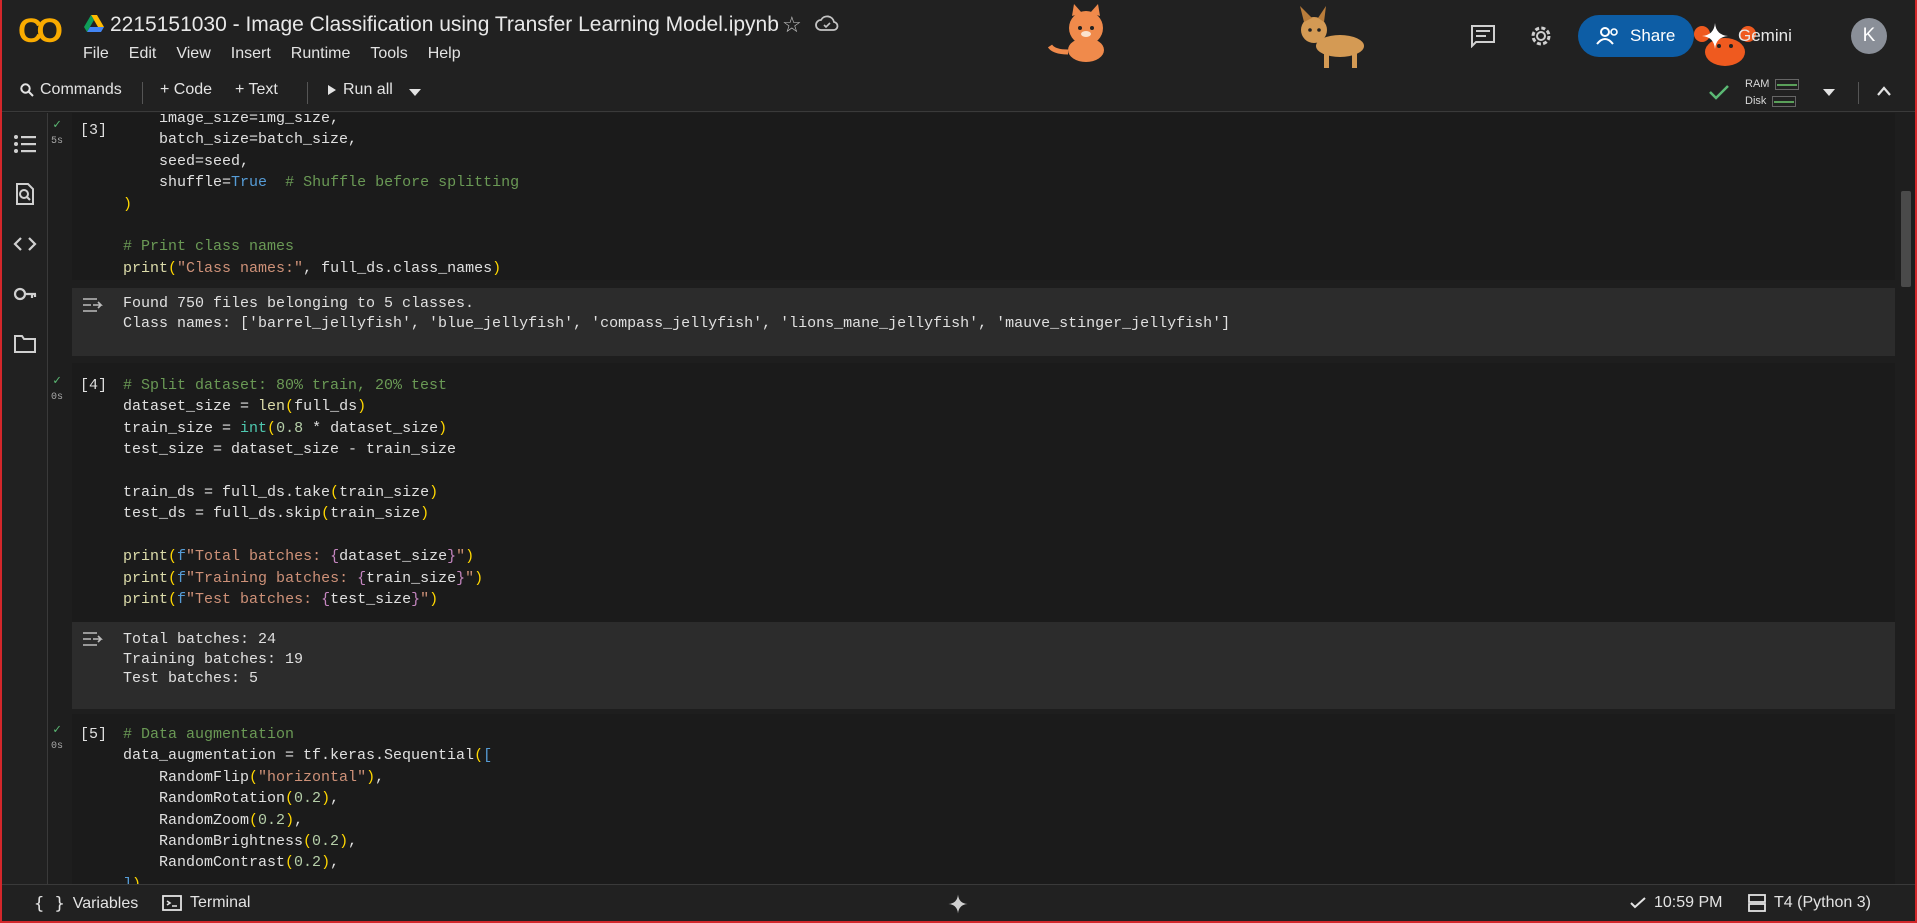 This screenshot has width=1917, height=923. Describe the element at coordinates (1765, 35) in the screenshot. I see `gemini-label: Gemini` at that location.